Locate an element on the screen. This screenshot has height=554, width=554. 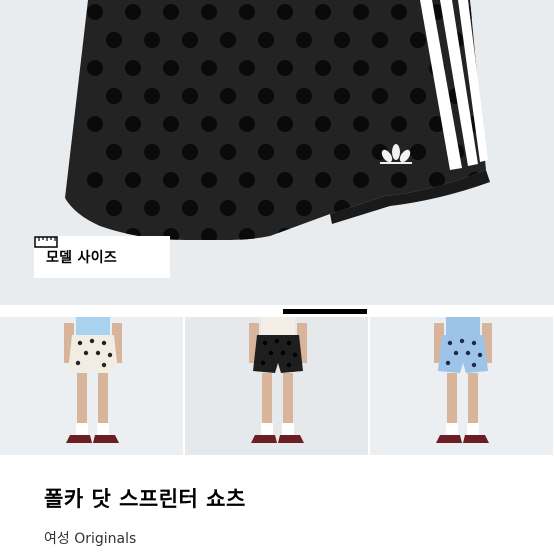
model-size-label: 모델 사이즈 is located at coordinates (82, 258).